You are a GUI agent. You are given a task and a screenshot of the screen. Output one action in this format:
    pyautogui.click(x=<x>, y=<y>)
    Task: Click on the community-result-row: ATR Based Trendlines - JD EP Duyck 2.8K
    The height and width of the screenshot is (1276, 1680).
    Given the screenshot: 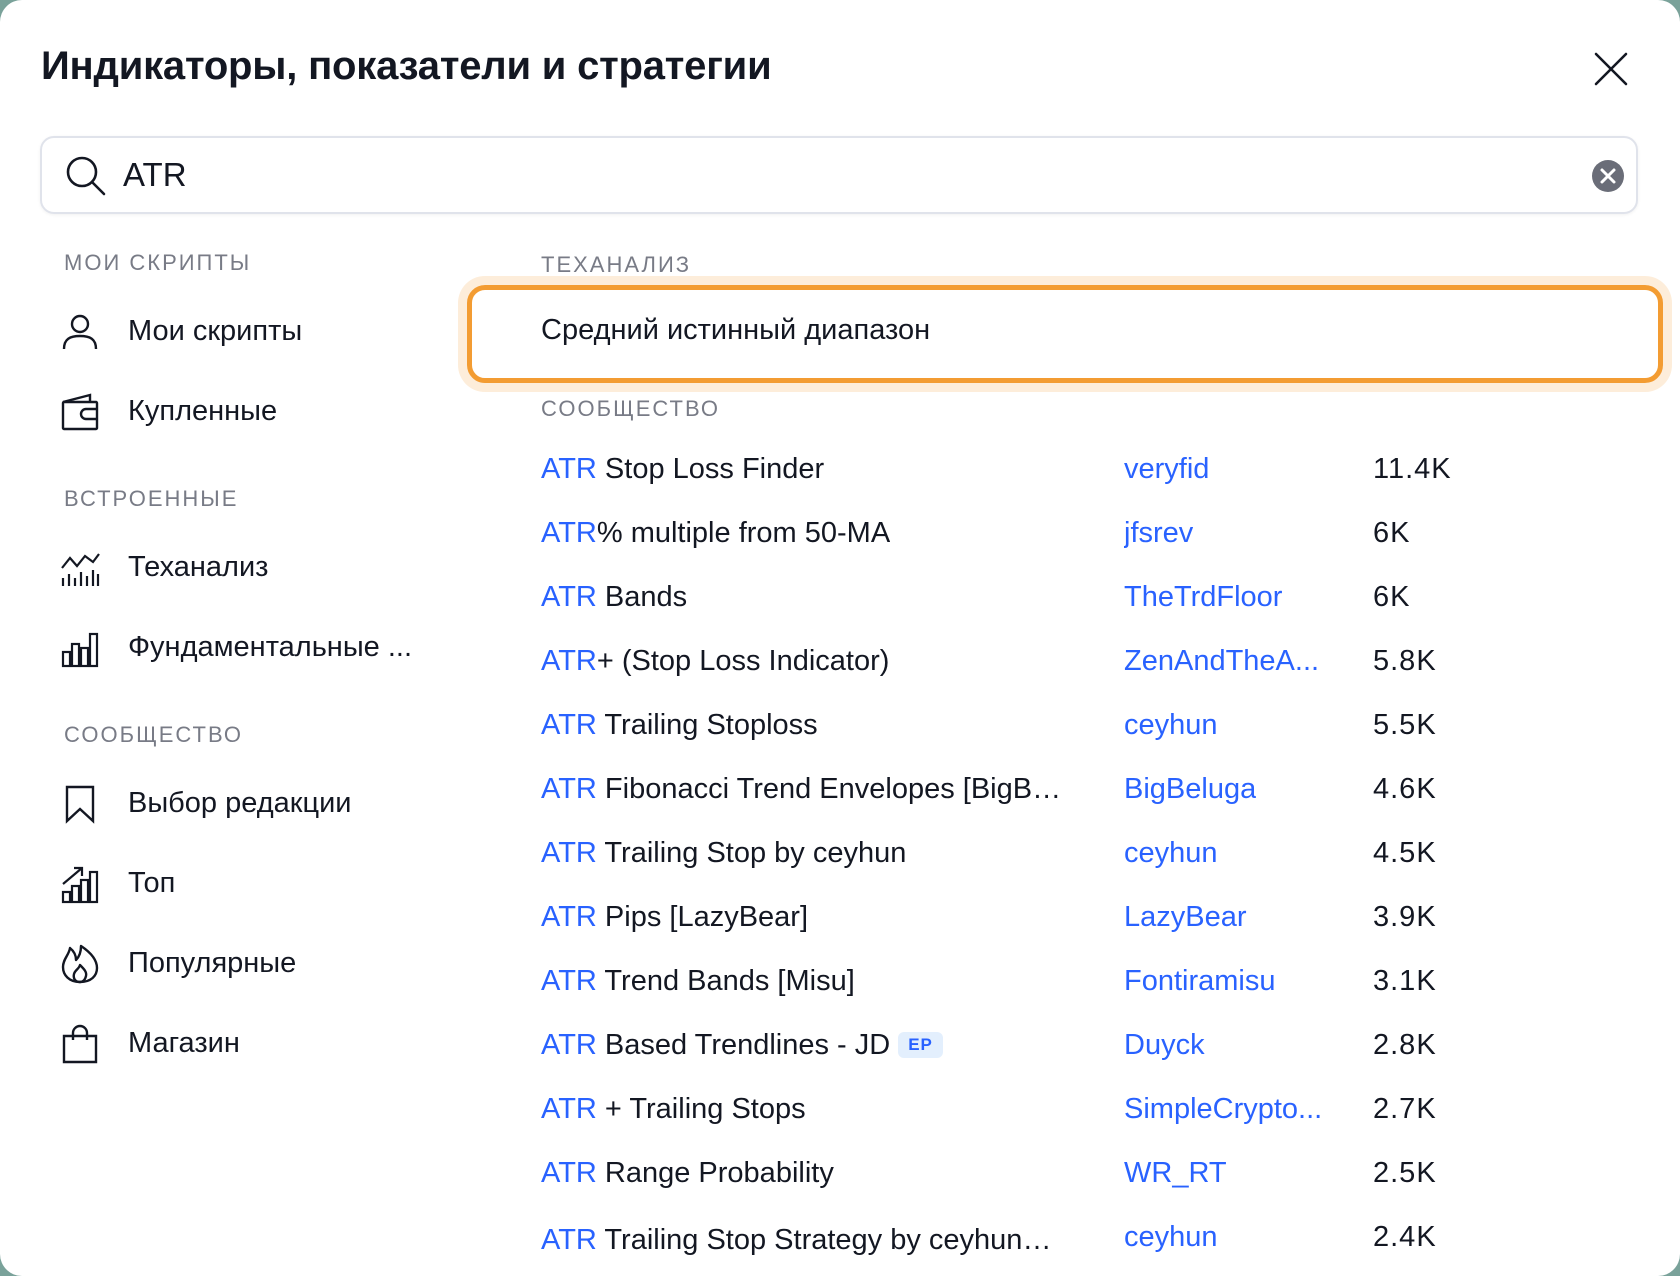 What is the action you would take?
    pyautogui.click(x=1091, y=1049)
    